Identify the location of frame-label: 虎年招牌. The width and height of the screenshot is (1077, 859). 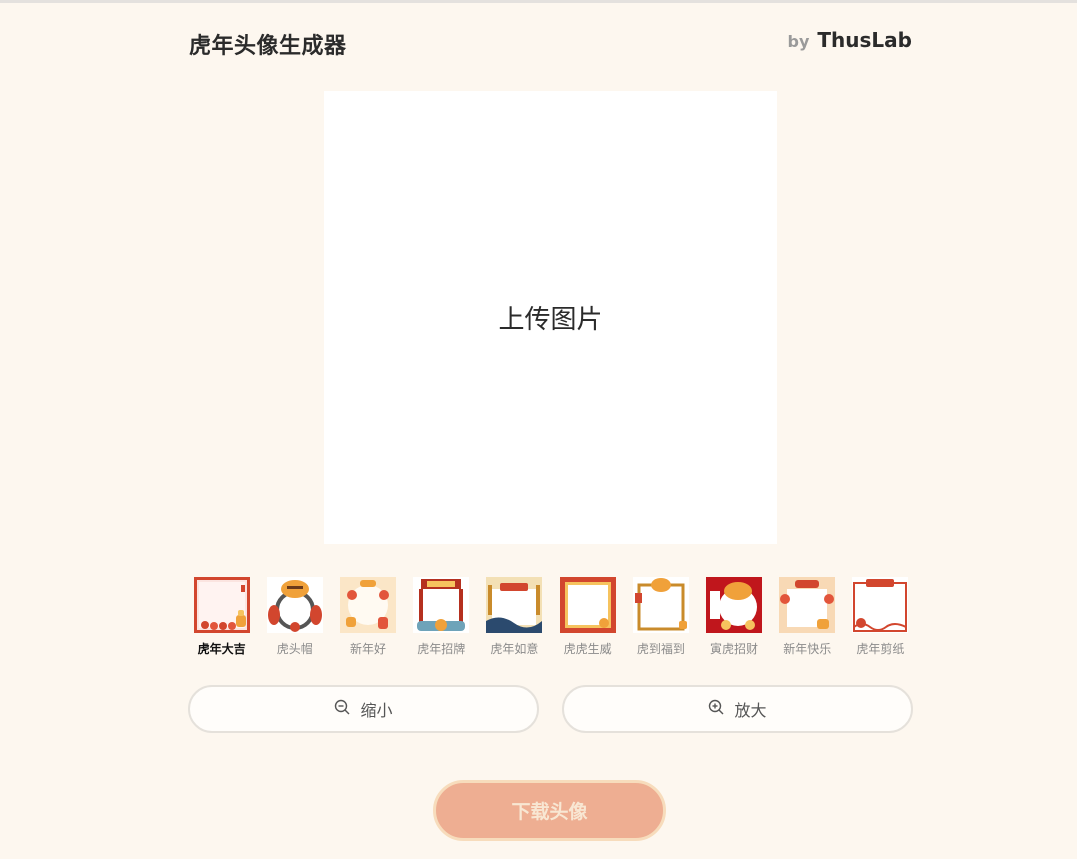
(441, 649).